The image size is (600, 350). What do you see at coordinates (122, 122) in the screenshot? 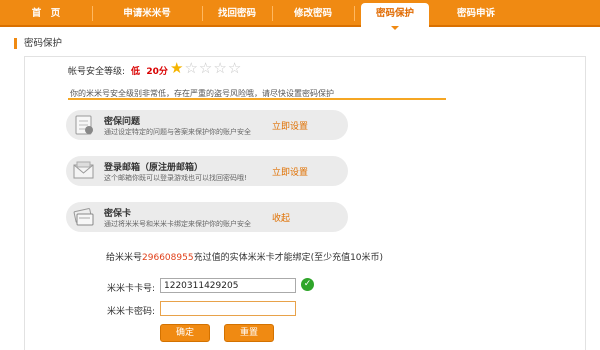
I see `option-title: 密保问题` at bounding box center [122, 122].